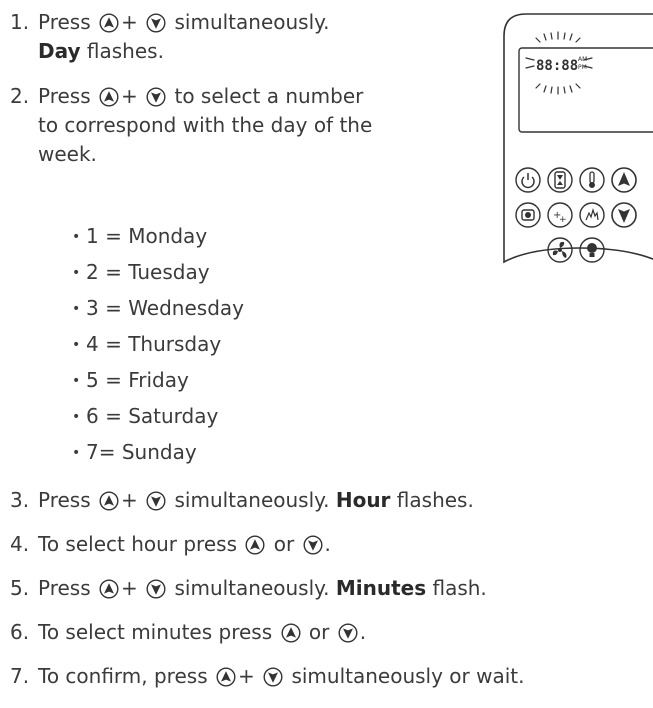 The width and height of the screenshot is (653, 708). What do you see at coordinates (592, 215) in the screenshot?
I see `flame-button-icon` at bounding box center [592, 215].